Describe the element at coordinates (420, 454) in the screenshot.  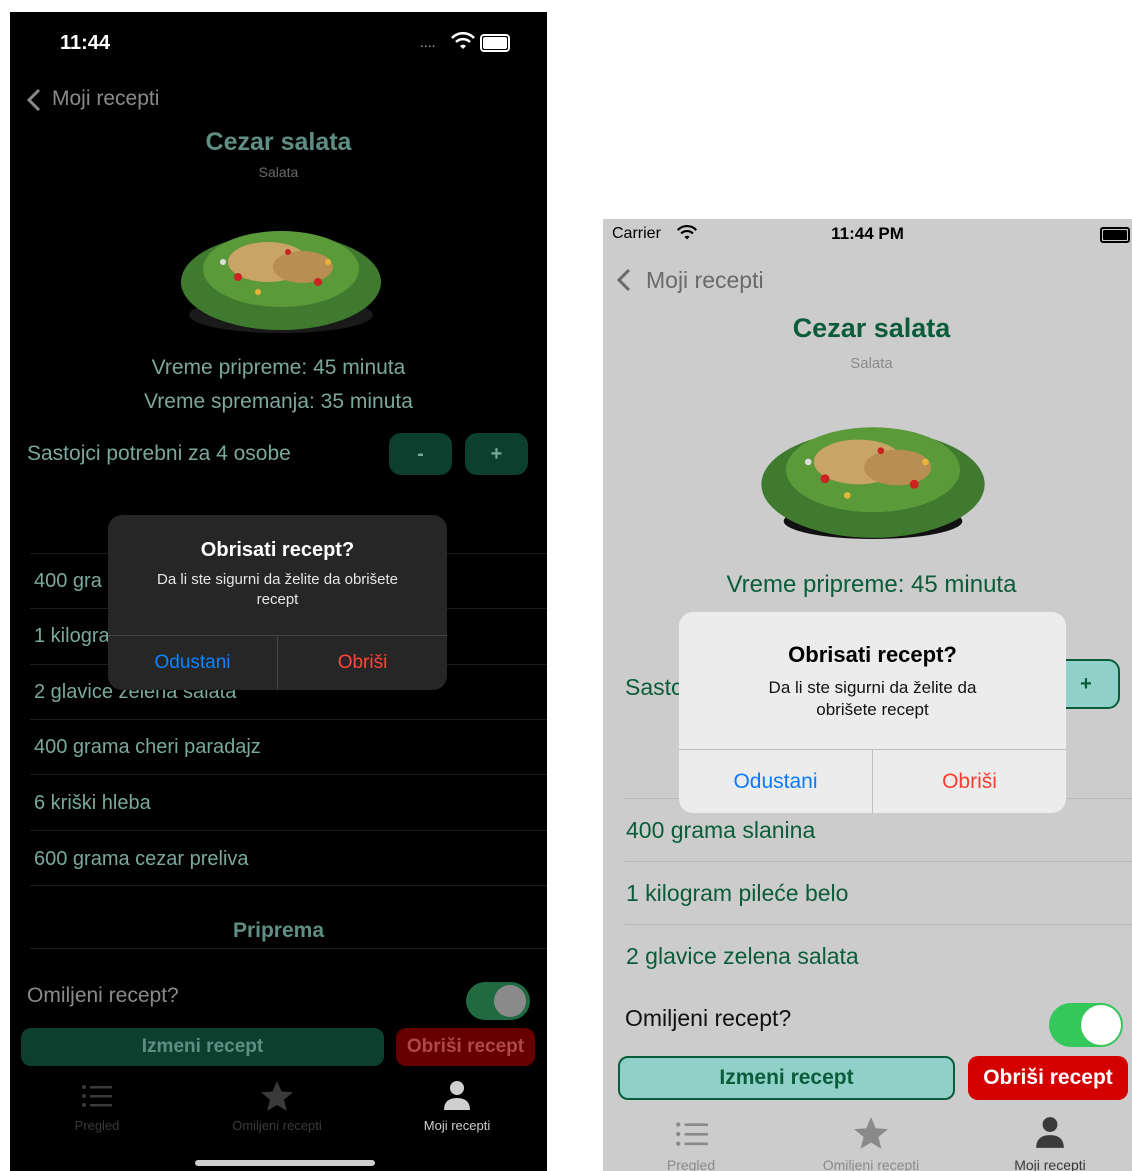
I see `decrease-servings-button: -` at that location.